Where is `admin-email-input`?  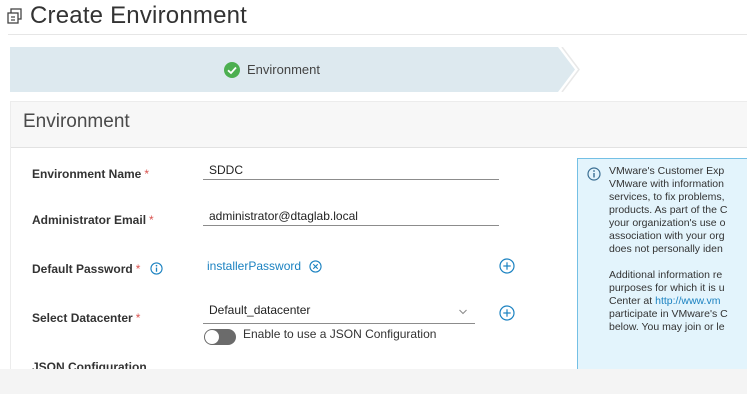
admin-email-input is located at coordinates (351, 216).